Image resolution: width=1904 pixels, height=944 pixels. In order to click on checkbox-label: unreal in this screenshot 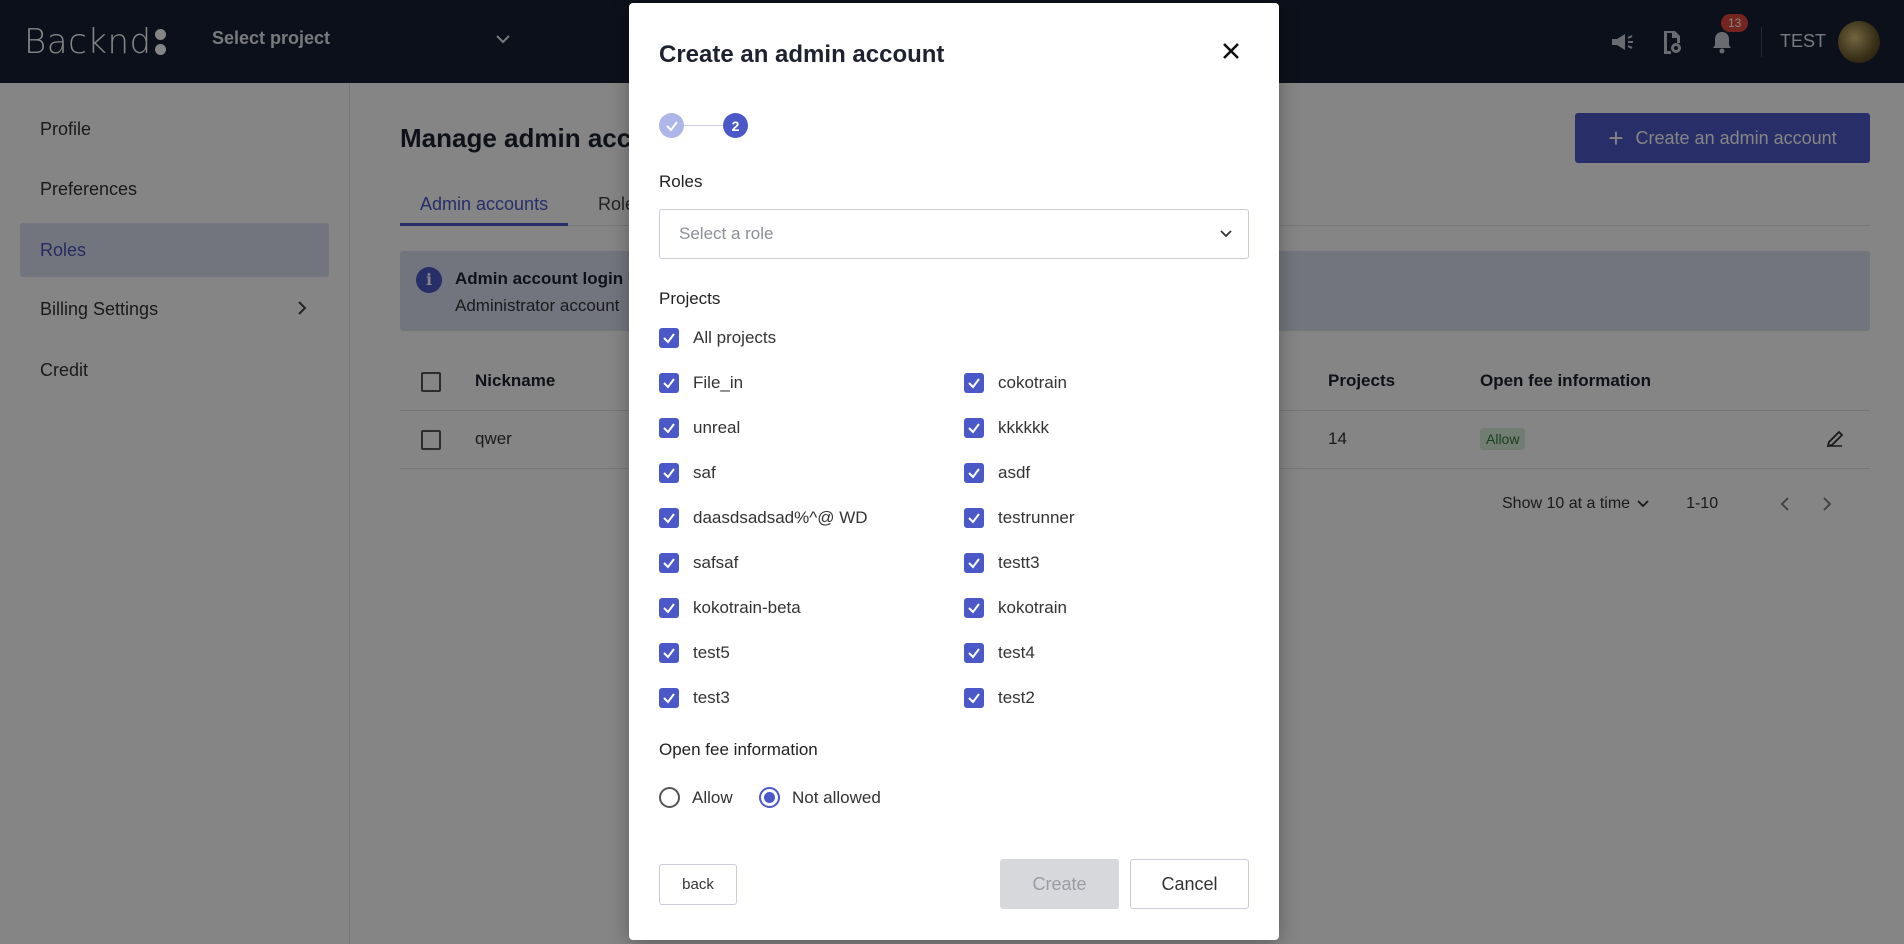, I will do `click(717, 427)`.